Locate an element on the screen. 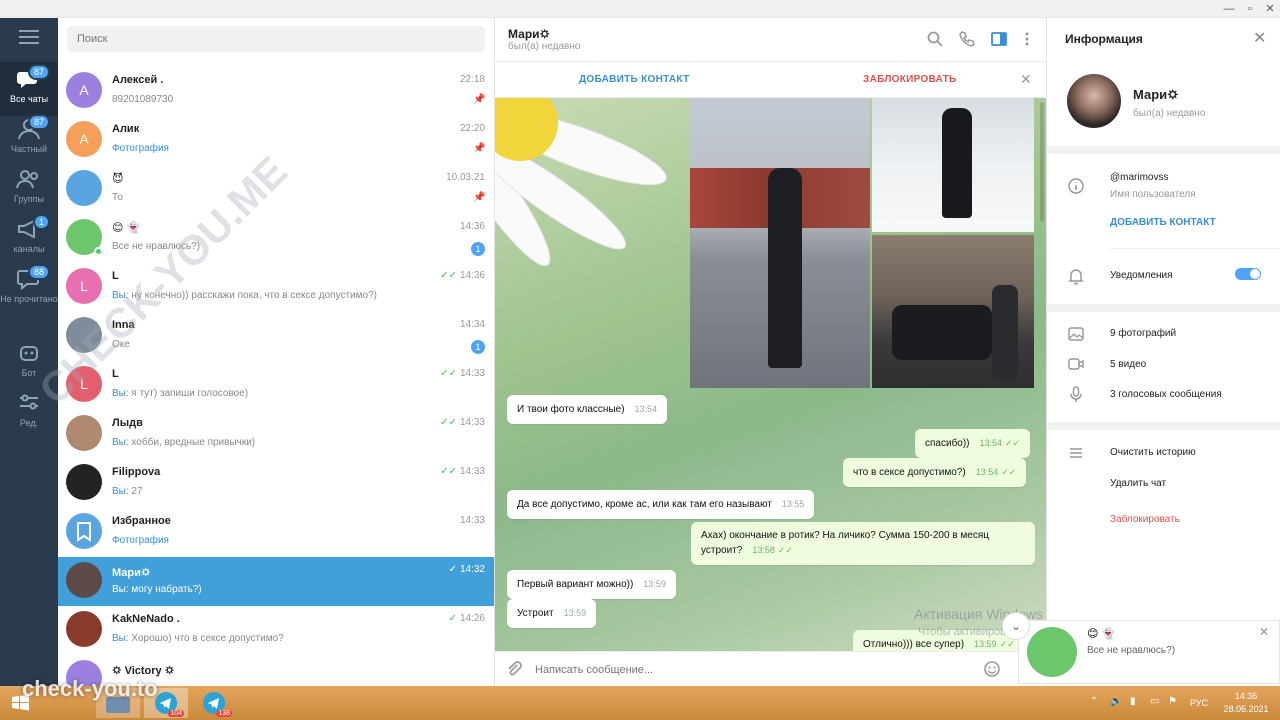 This screenshot has height=720, width=1280. language-indicator: РУС is located at coordinates (1199, 703).